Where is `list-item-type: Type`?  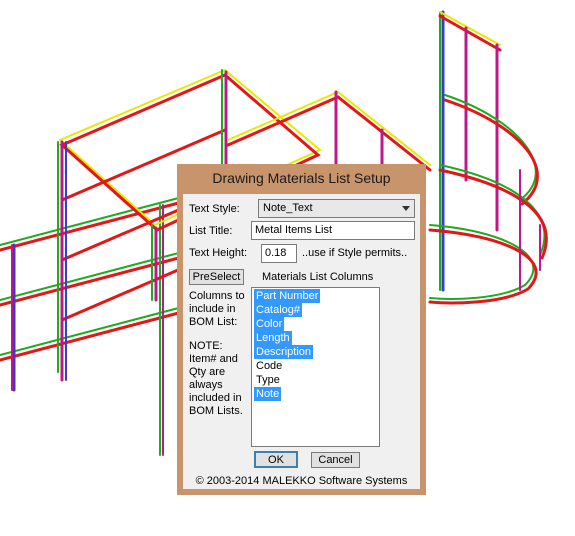
list-item-type: Type is located at coordinates (268, 380).